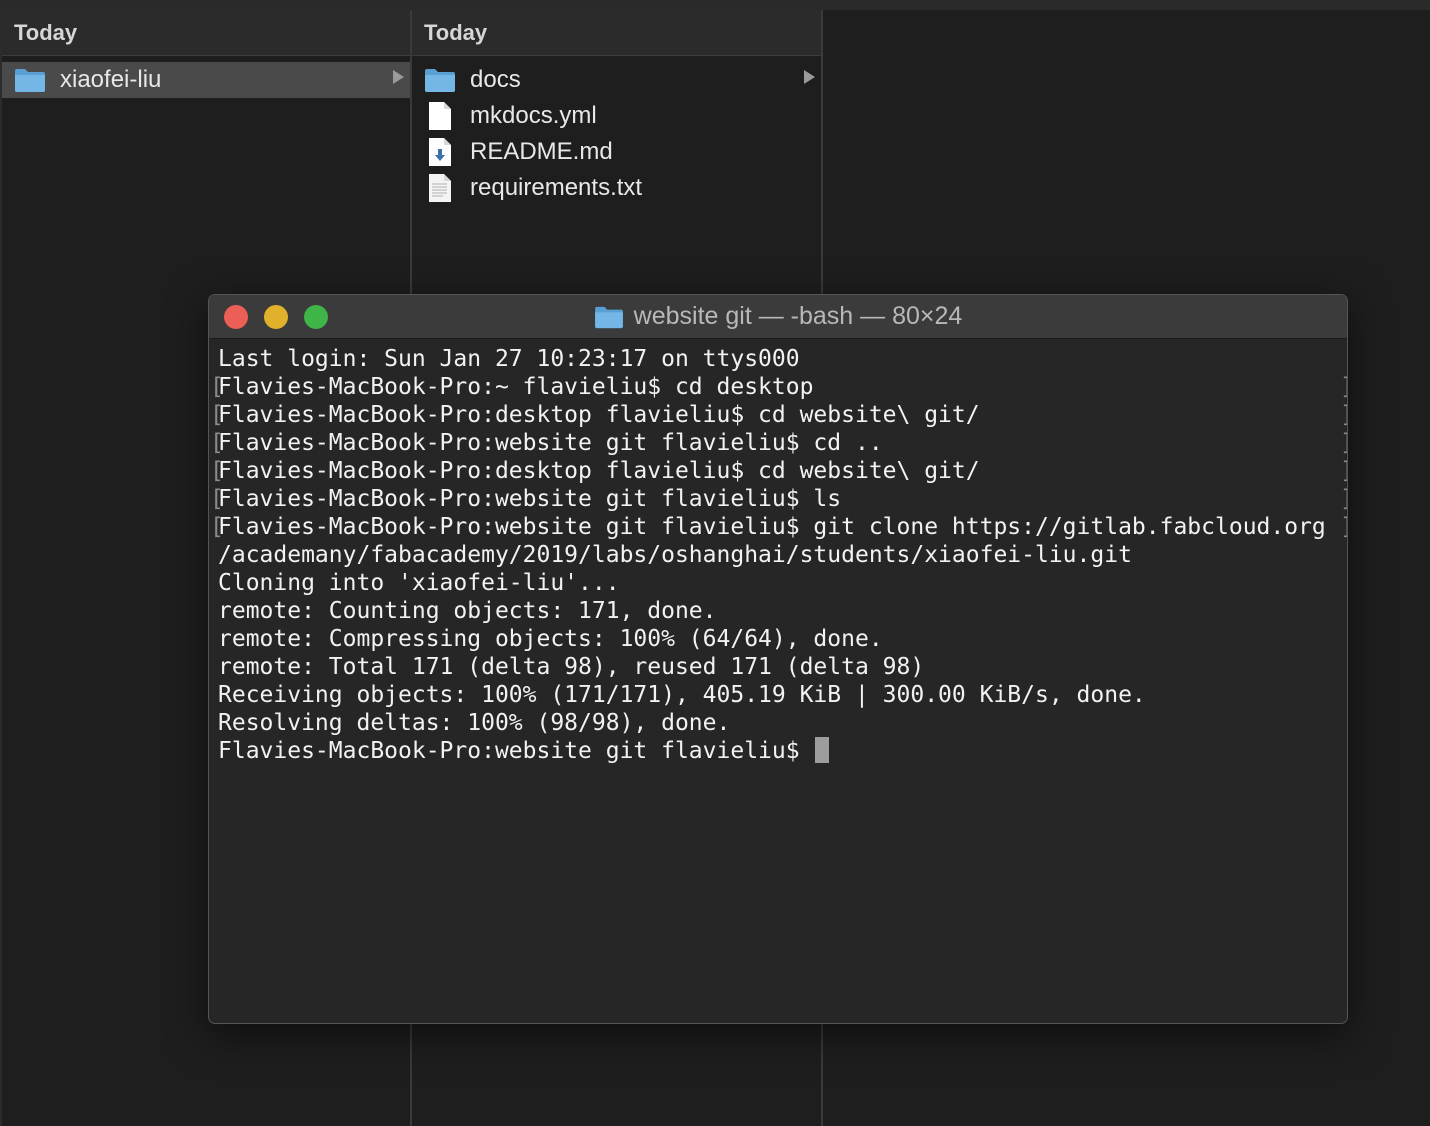 This screenshot has height=1126, width=1430. I want to click on finder-item-requirements-txt: requirements.txt, so click(616, 188).